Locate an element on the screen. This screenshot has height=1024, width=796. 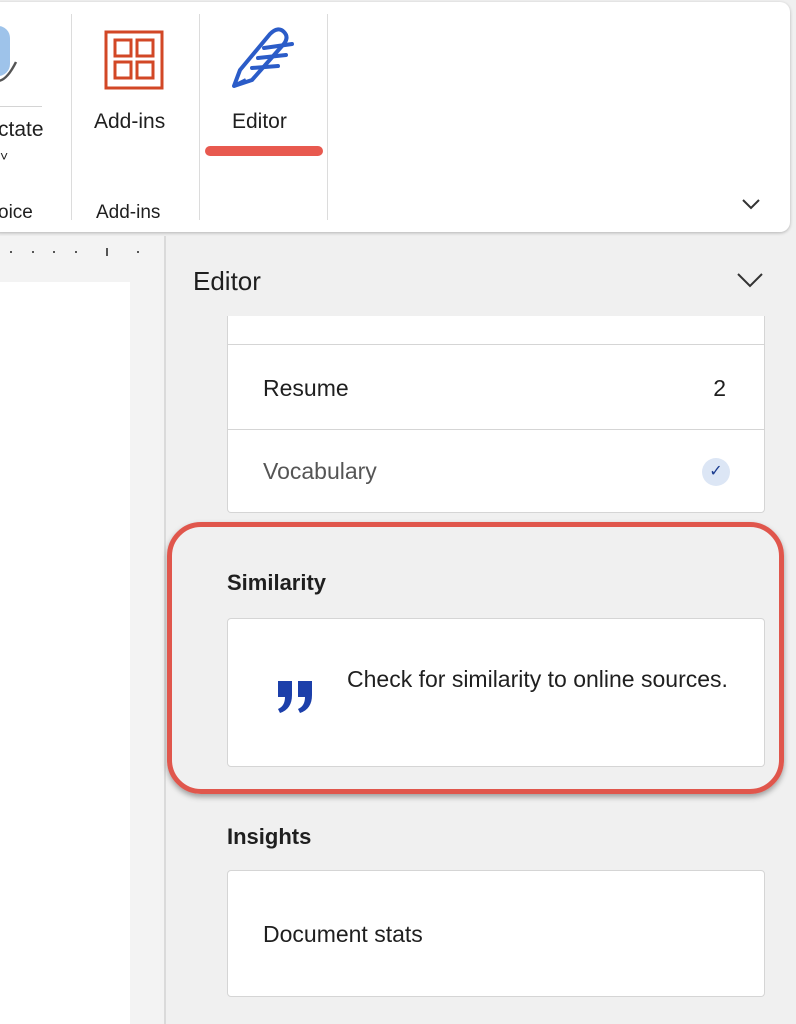
editor-highlight-underline is located at coordinates (264, 151).